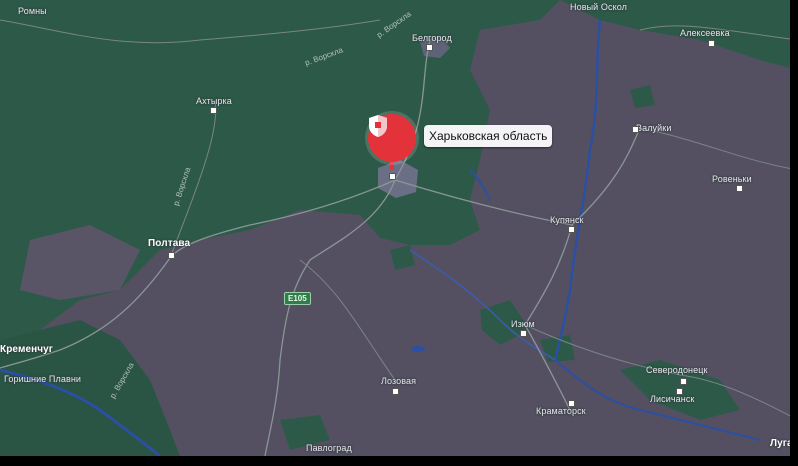 The height and width of the screenshot is (466, 798). Describe the element at coordinates (398, 381) in the screenshot. I see `city-label: Лозовая` at that location.